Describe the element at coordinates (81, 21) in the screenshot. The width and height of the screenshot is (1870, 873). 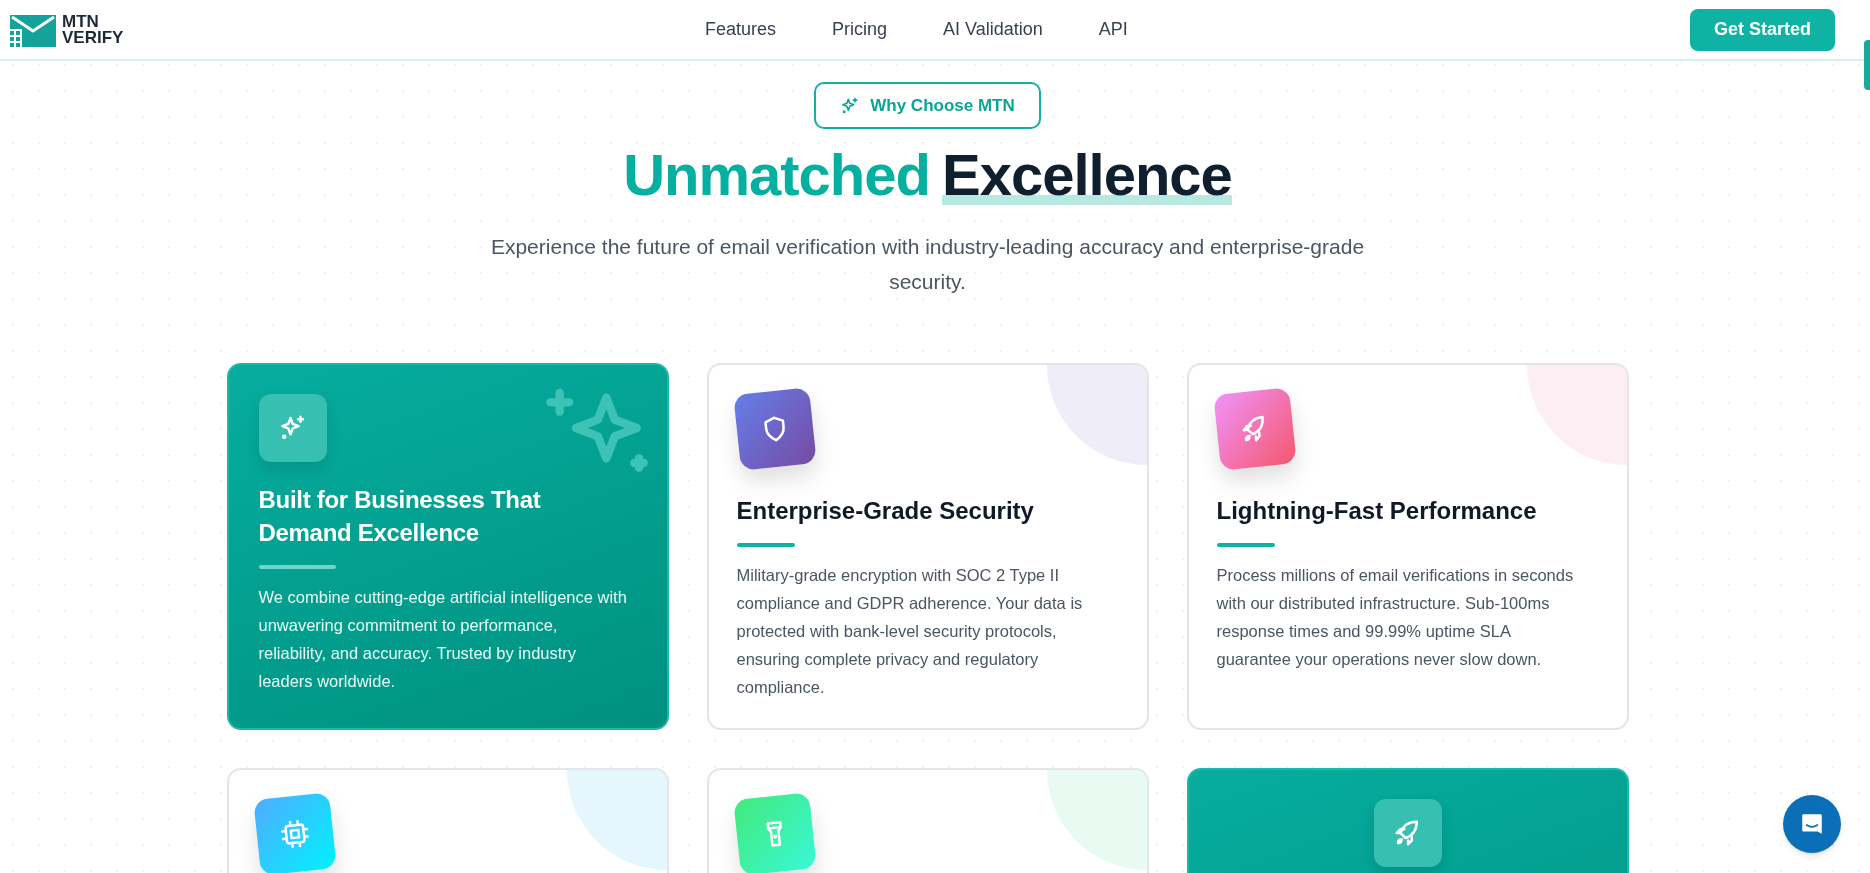
I see `logo-text: MTN` at that location.